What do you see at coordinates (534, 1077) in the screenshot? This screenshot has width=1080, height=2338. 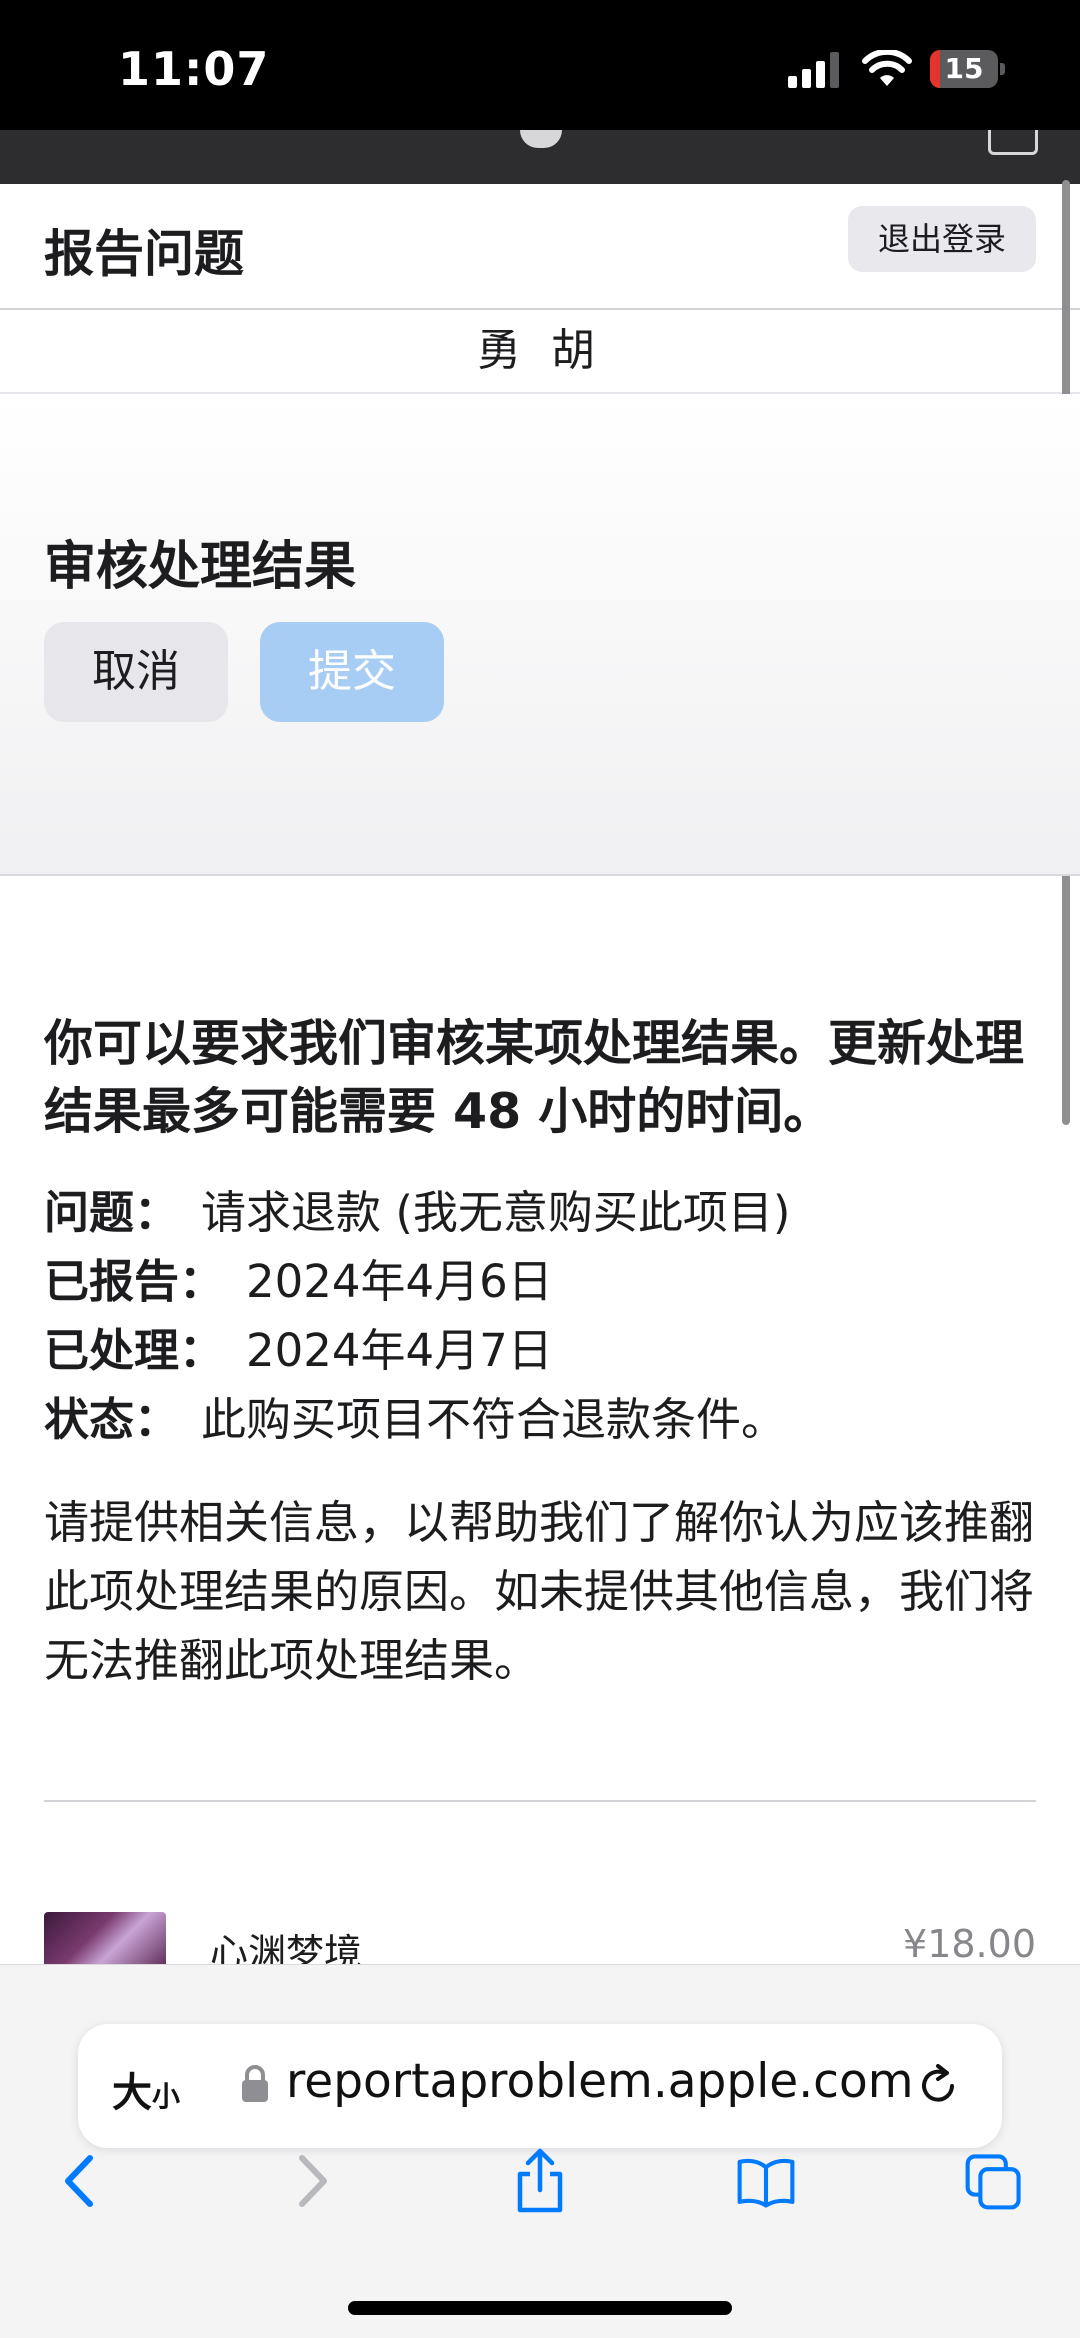 I see `intro-text: 你可以要求我们审核某项处理结果。更新处理结果最多可能需要 48 小时的时间。` at bounding box center [534, 1077].